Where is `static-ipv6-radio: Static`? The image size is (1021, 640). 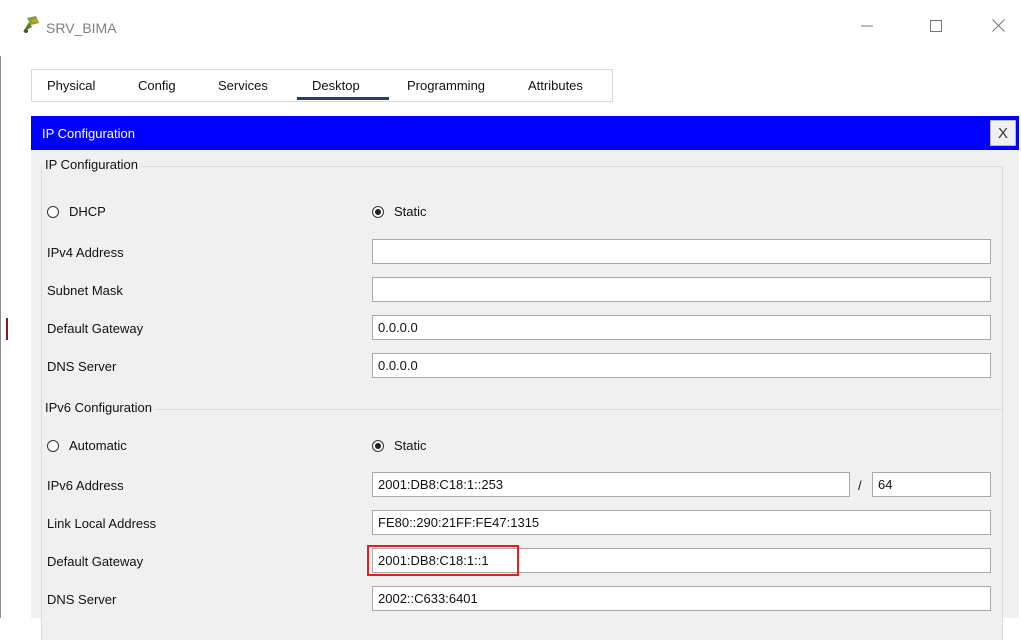
static-ipv6-radio: Static is located at coordinates (399, 445).